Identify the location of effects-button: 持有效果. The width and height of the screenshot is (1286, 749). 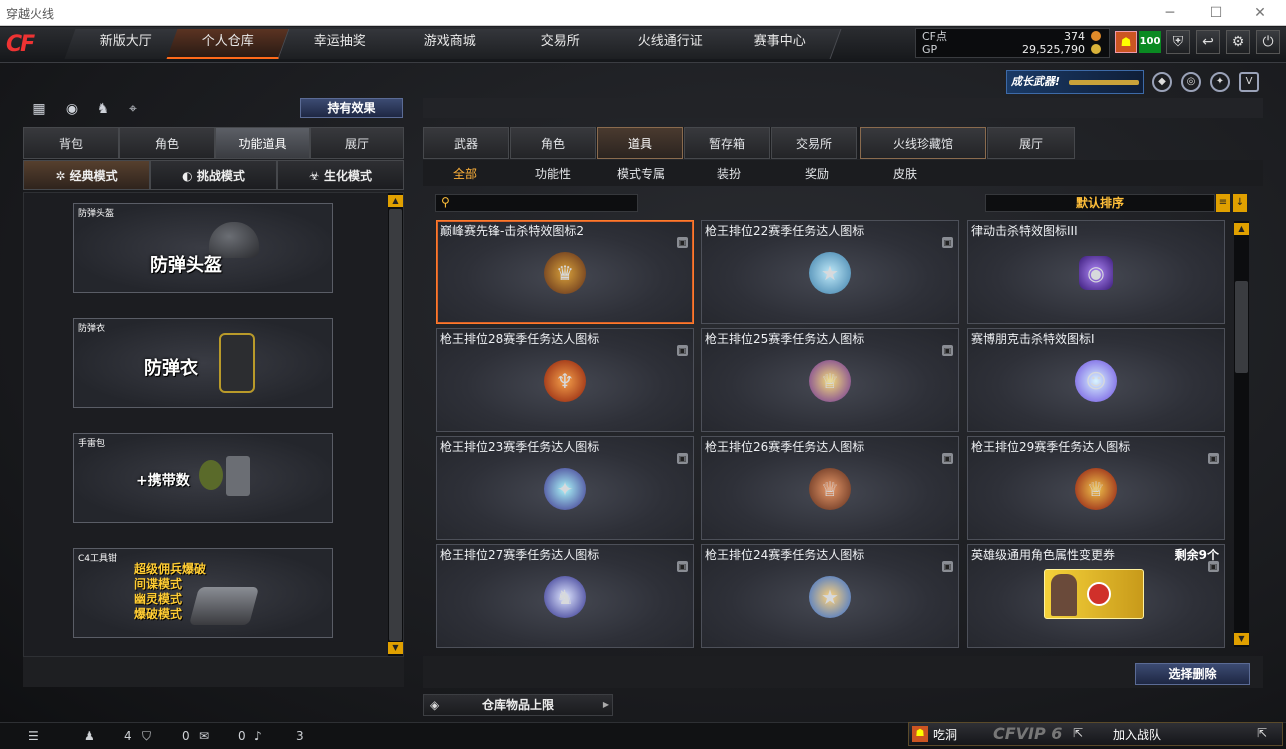
(351, 108).